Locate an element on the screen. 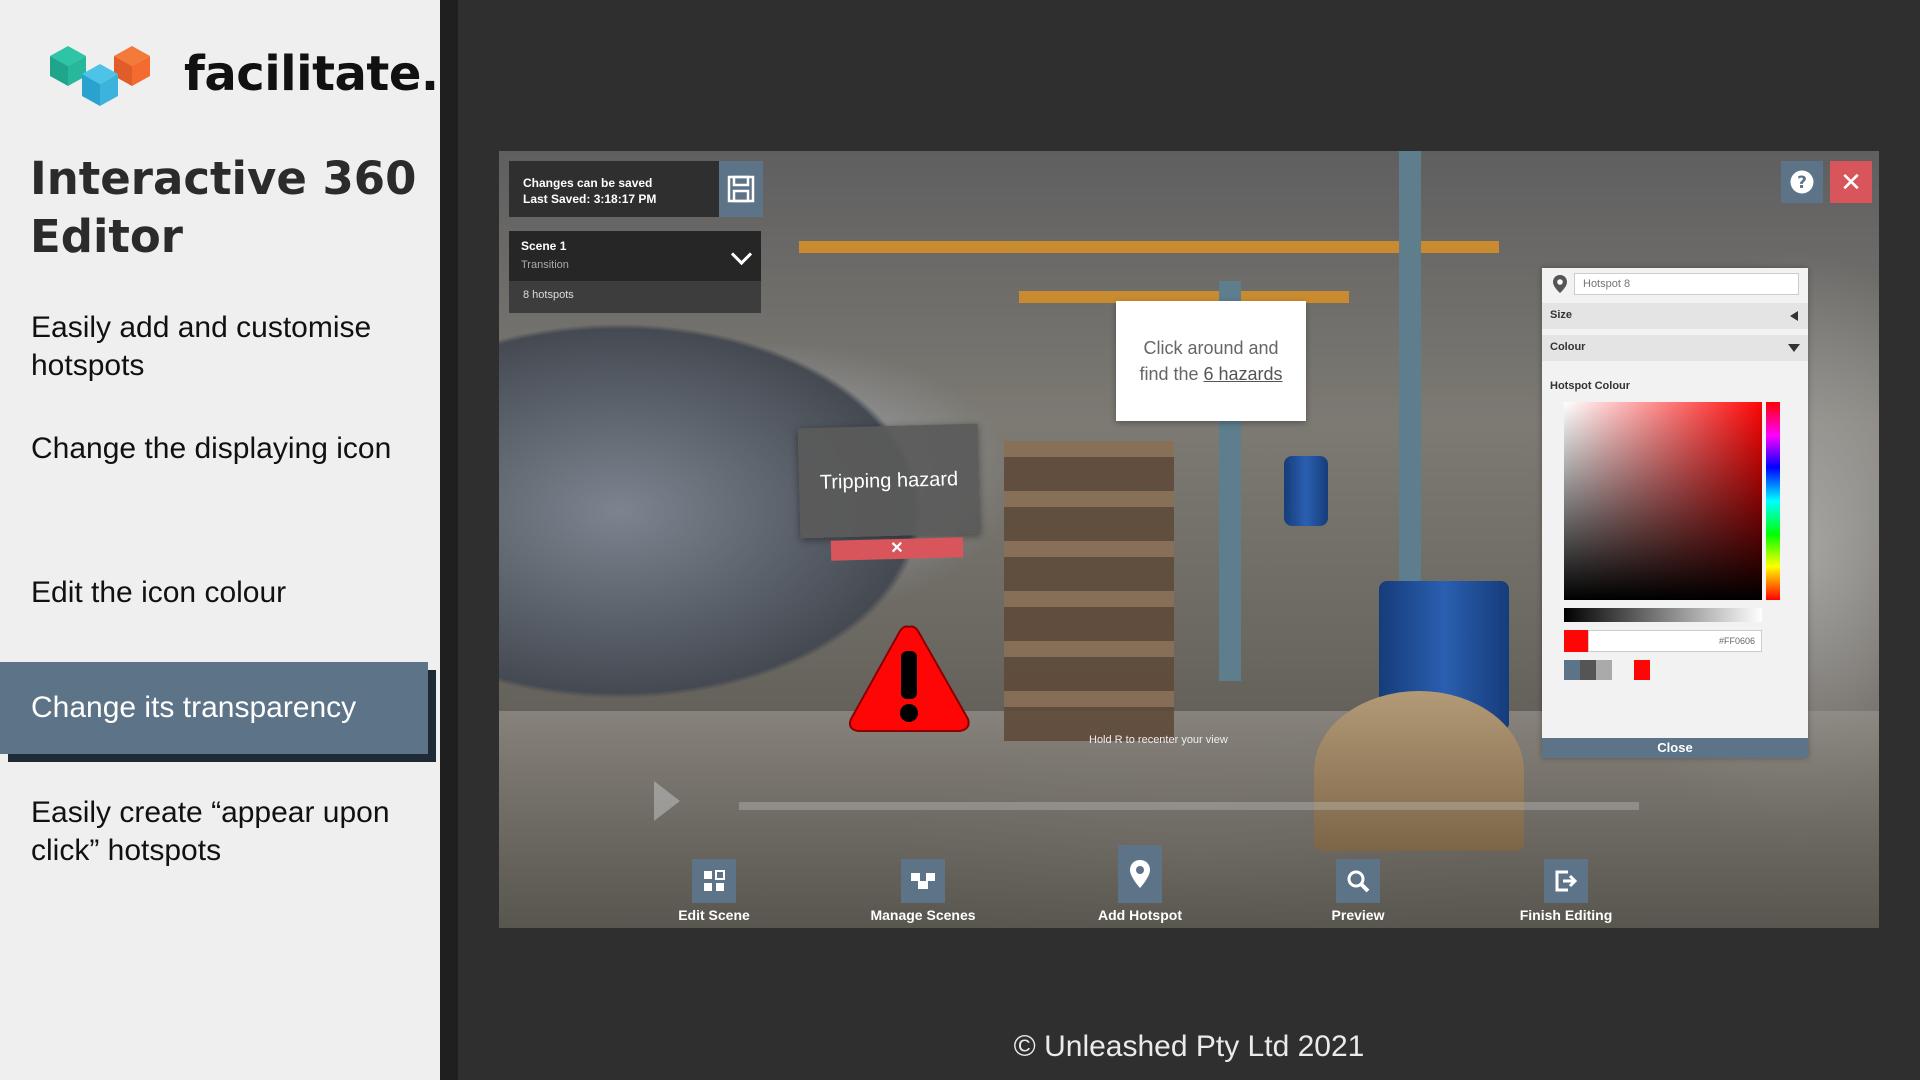 This screenshot has width=1920, height=1080. help-button: ? is located at coordinates (1802, 182).